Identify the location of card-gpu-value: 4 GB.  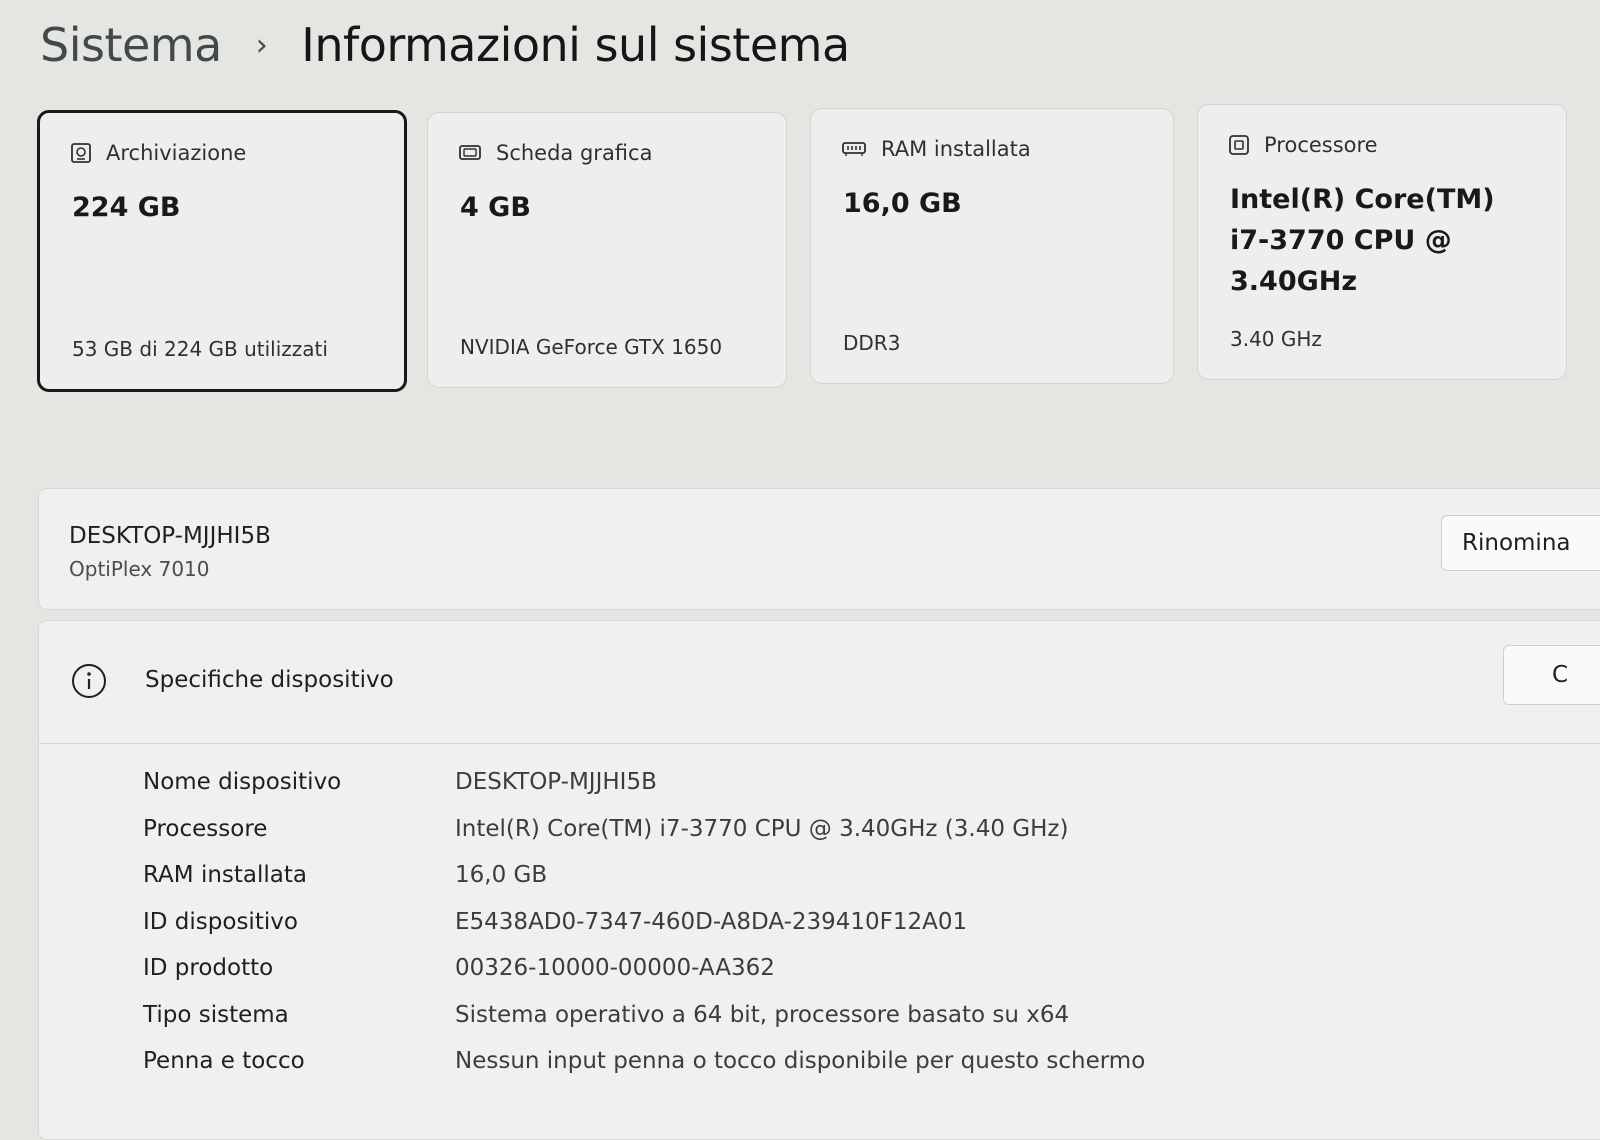
(495, 207).